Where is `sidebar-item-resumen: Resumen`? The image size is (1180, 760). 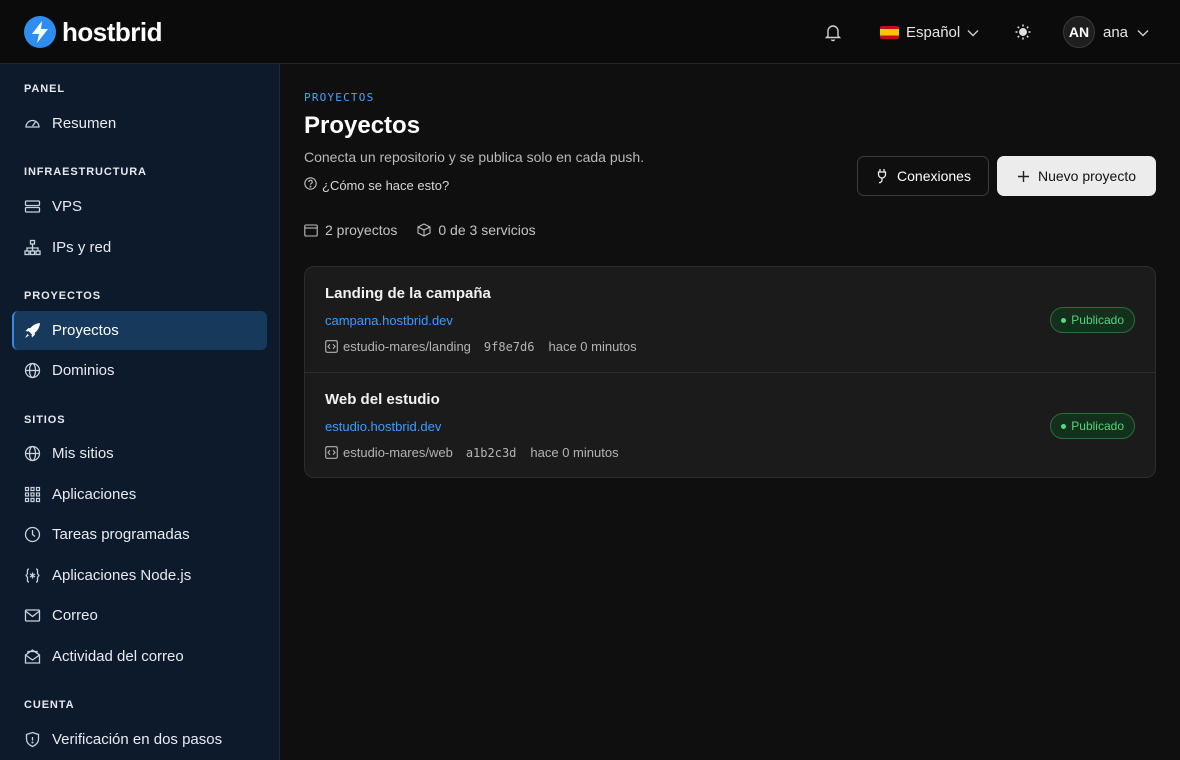
sidebar-item-resumen: Resumen is located at coordinates (139, 123).